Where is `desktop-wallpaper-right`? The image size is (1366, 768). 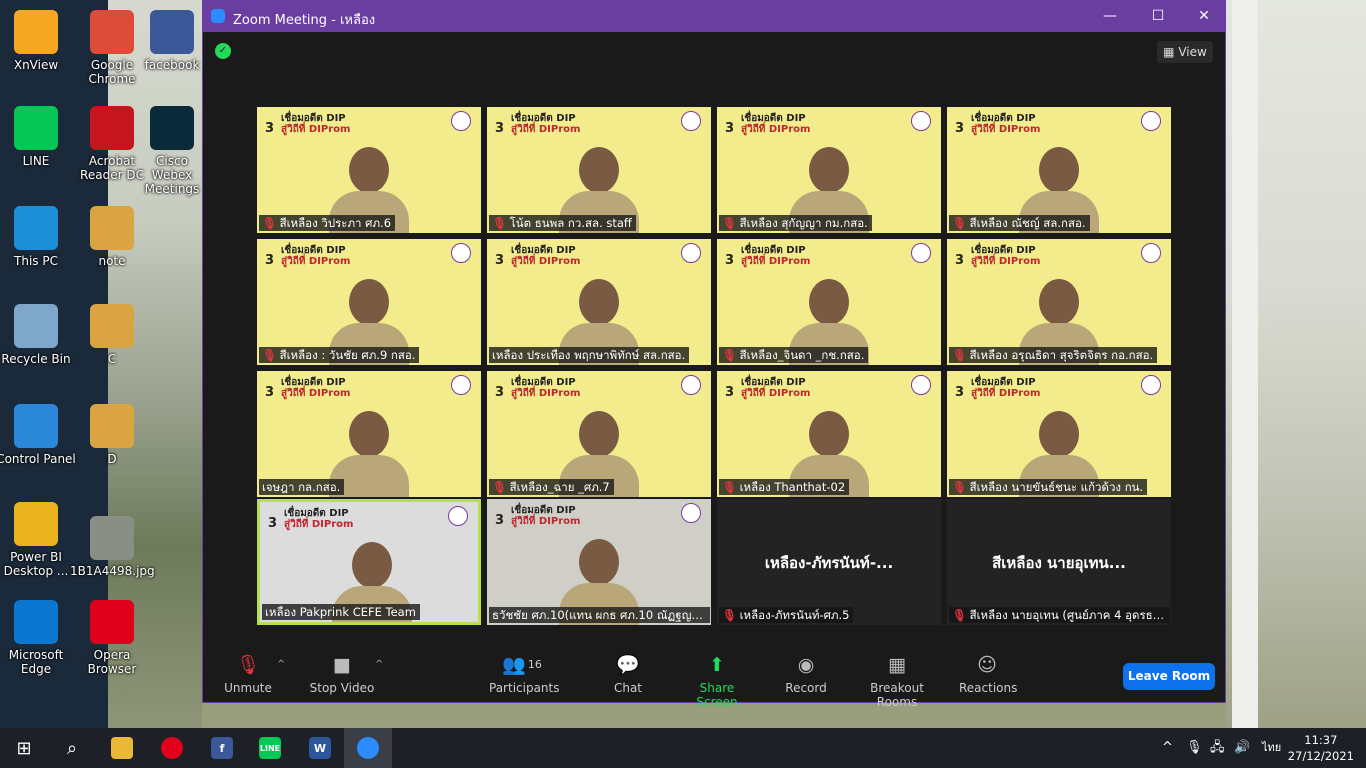 desktop-wallpaper-right is located at coordinates (1296, 364).